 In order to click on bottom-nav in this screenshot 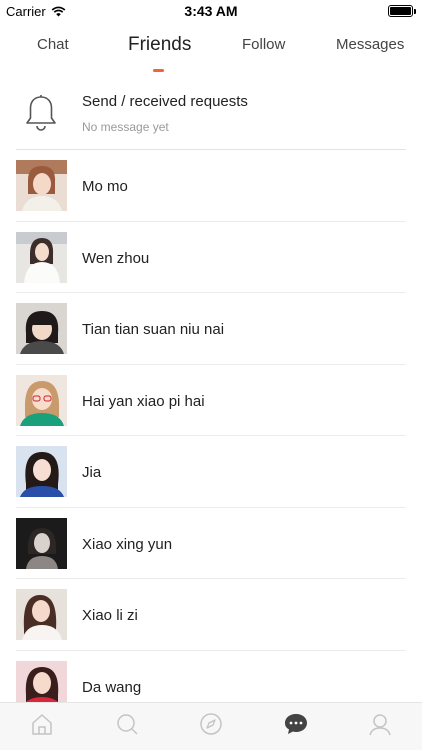, I will do `click(211, 726)`.